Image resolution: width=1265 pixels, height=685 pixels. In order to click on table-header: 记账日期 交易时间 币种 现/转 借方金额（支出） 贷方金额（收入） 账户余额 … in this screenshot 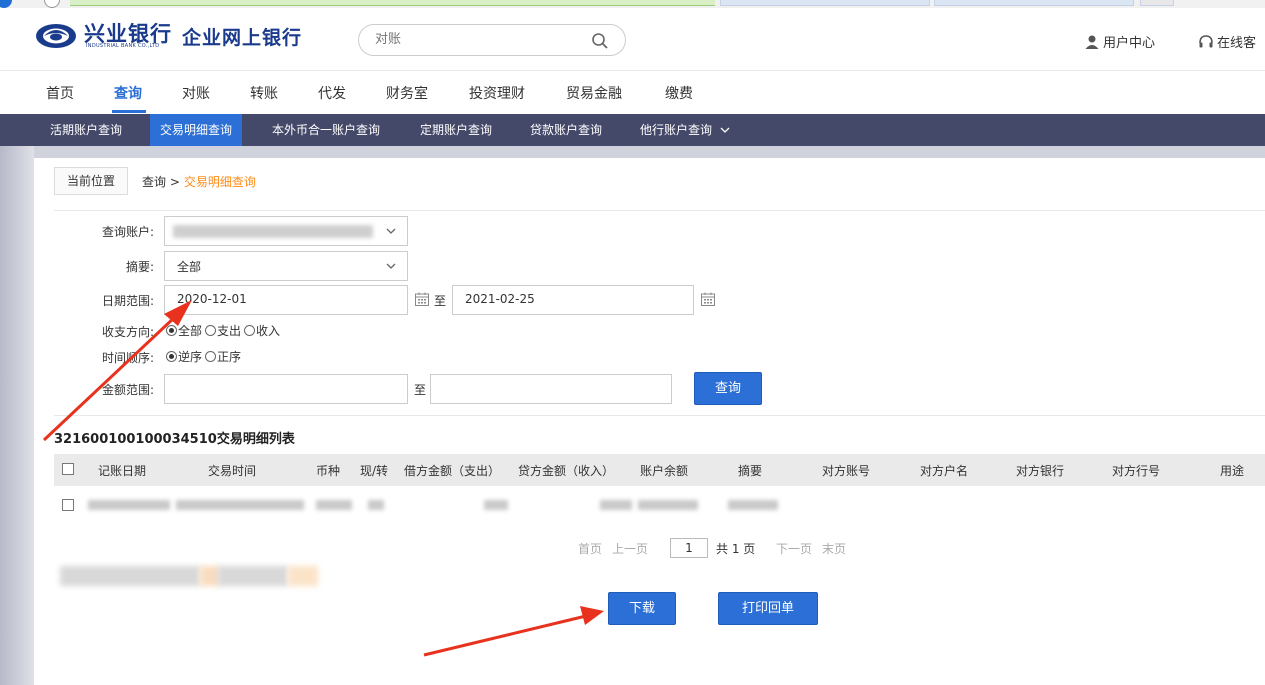, I will do `click(659, 470)`.